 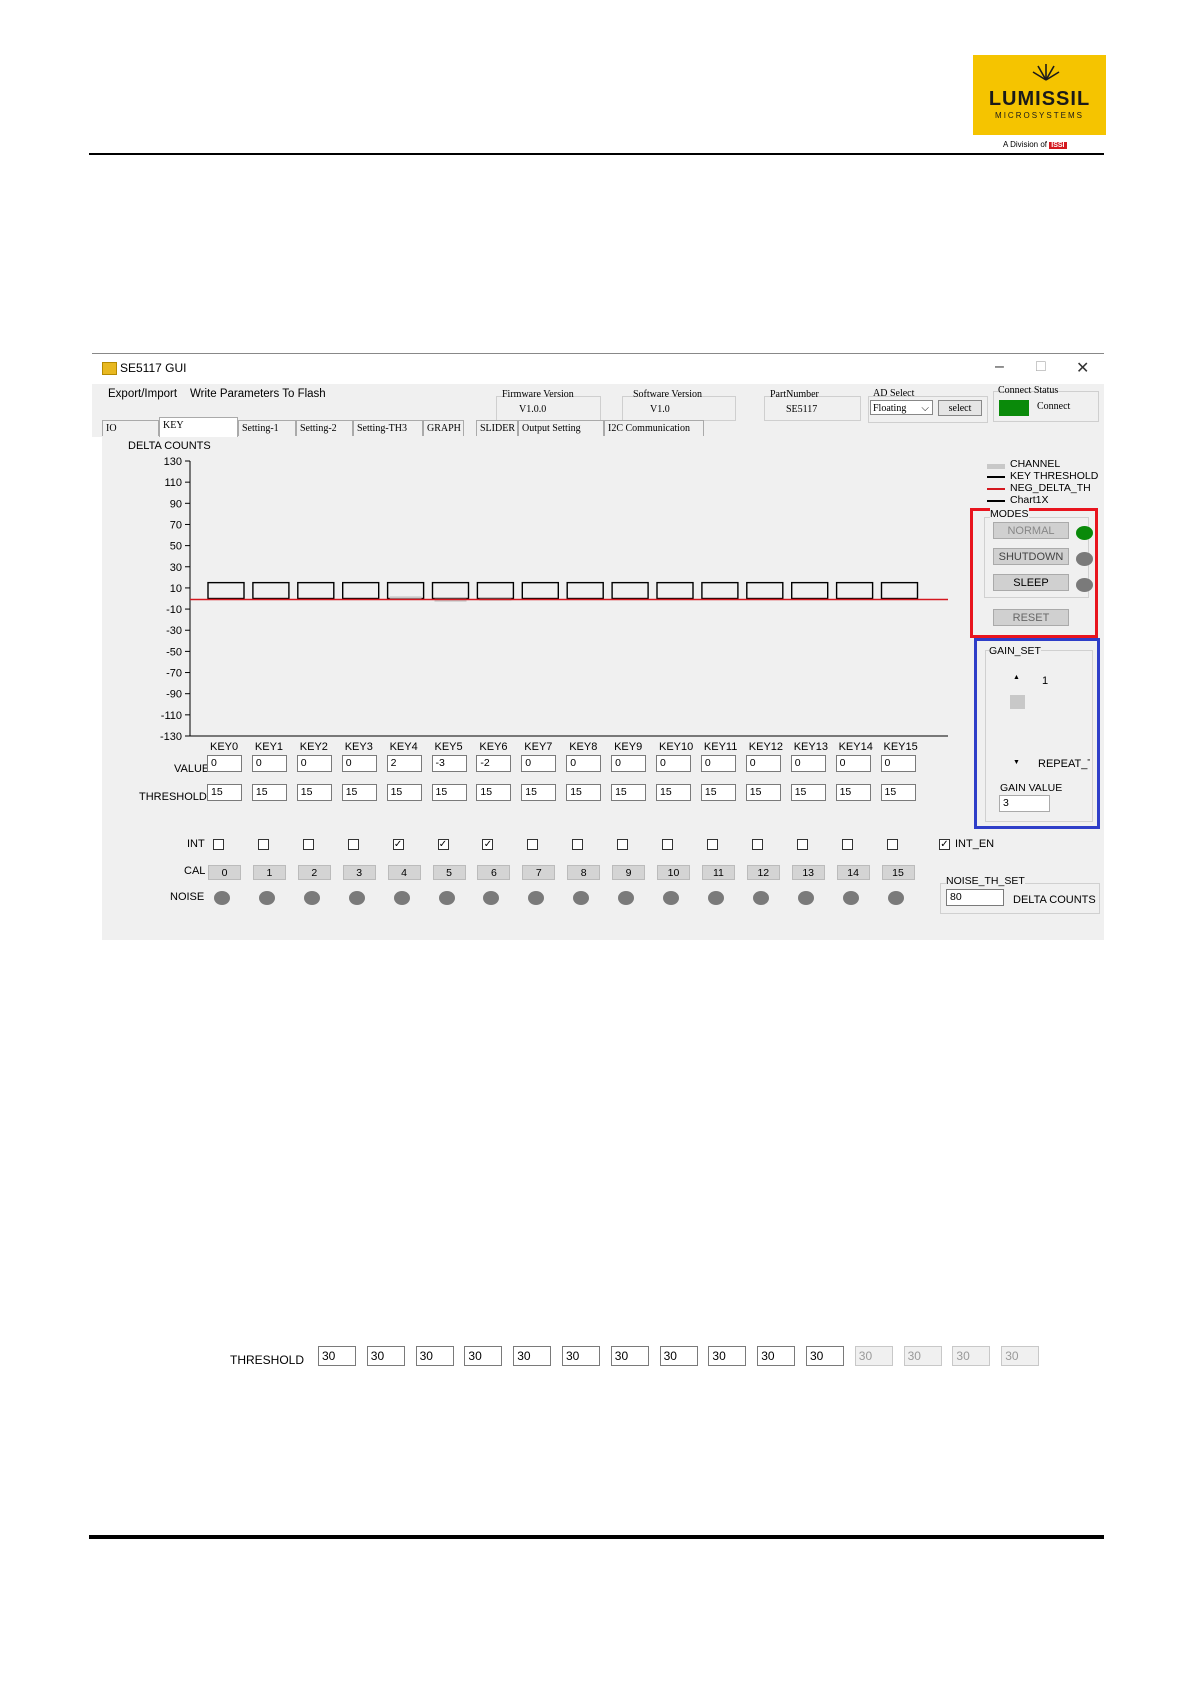 I want to click on gain-value-field: 3, so click(x=1024, y=803).